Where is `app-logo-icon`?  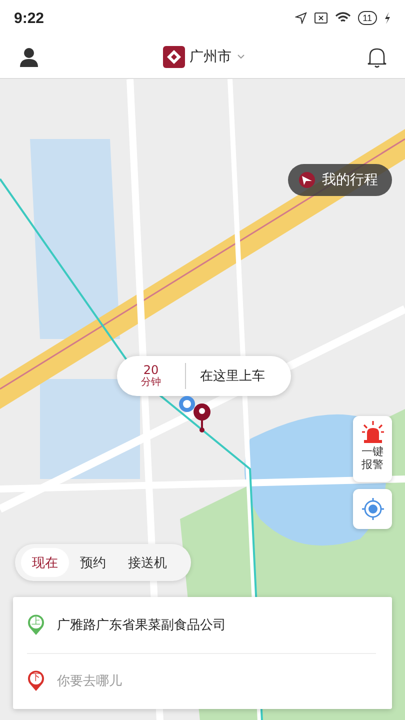 app-logo-icon is located at coordinates (173, 57).